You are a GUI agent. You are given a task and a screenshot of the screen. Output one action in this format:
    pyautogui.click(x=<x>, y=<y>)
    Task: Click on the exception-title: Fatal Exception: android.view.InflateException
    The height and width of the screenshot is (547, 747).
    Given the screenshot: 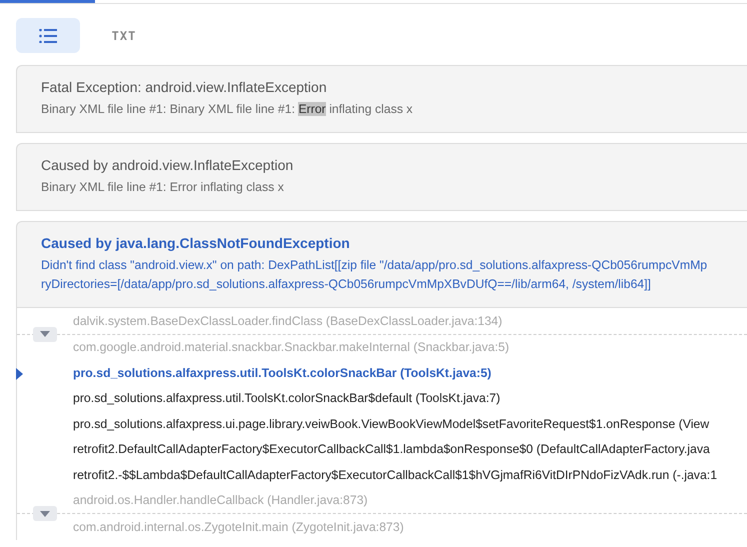 What is the action you would take?
    pyautogui.click(x=184, y=87)
    